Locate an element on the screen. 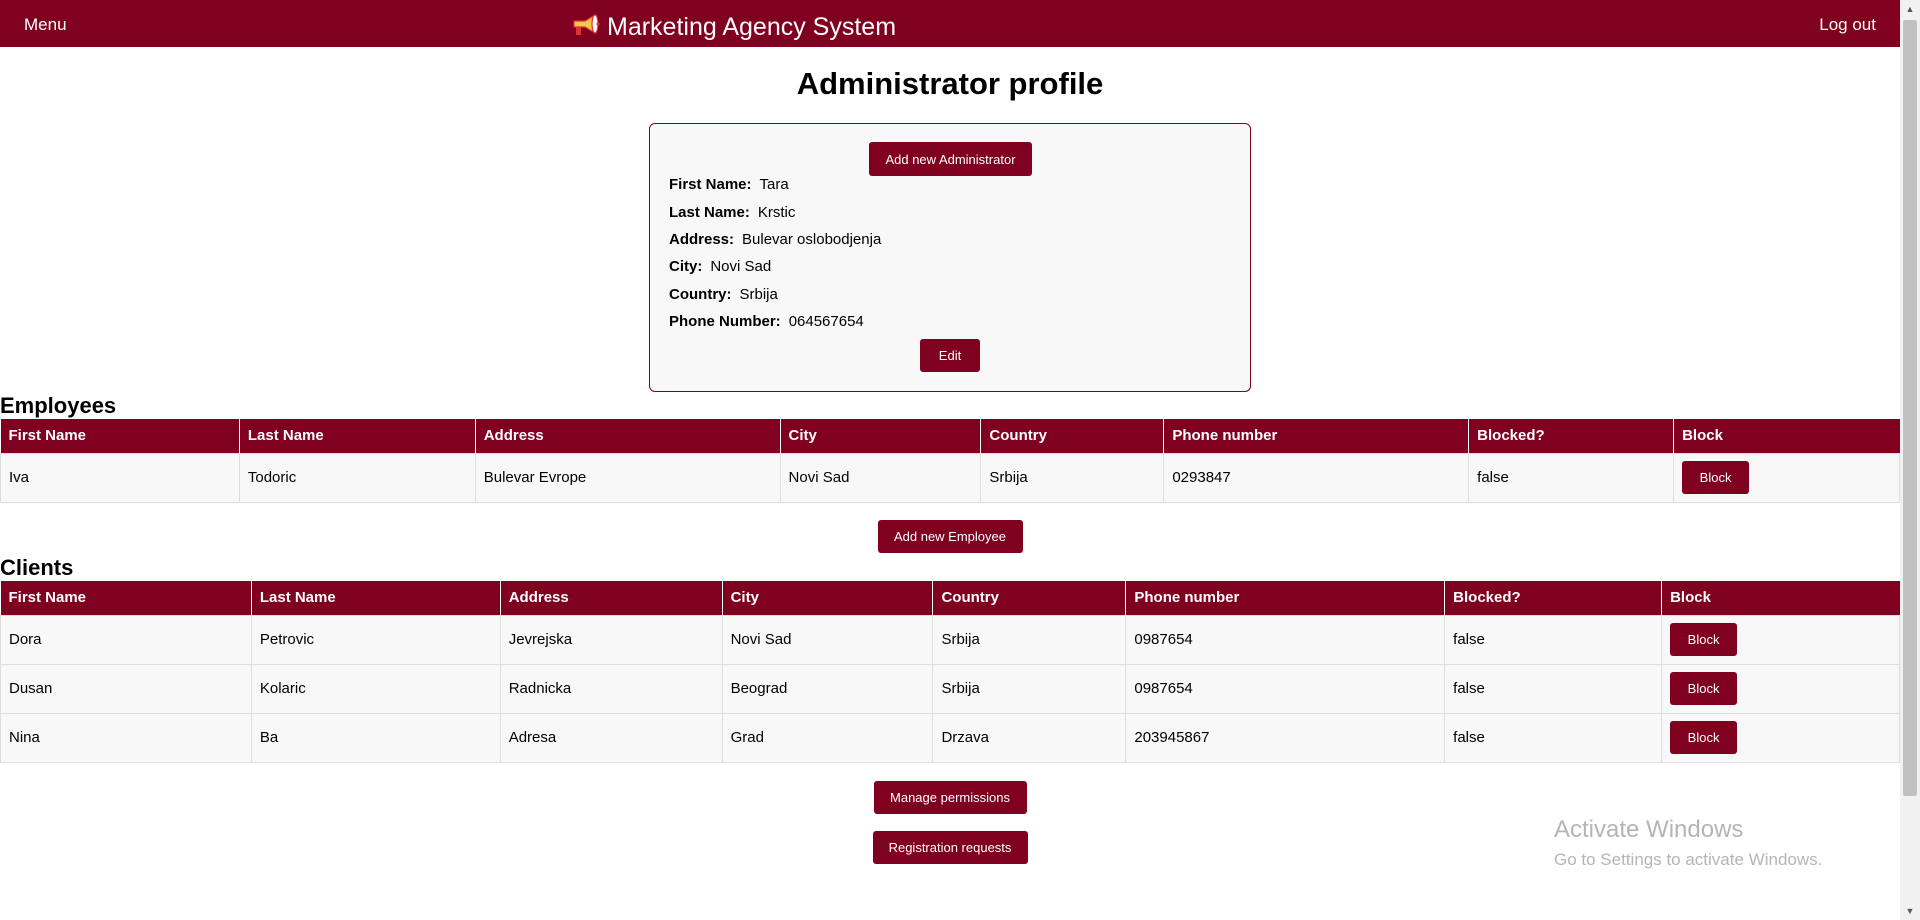 The height and width of the screenshot is (920, 1920). manage-permissions-button: Manage permissions is located at coordinates (950, 797).